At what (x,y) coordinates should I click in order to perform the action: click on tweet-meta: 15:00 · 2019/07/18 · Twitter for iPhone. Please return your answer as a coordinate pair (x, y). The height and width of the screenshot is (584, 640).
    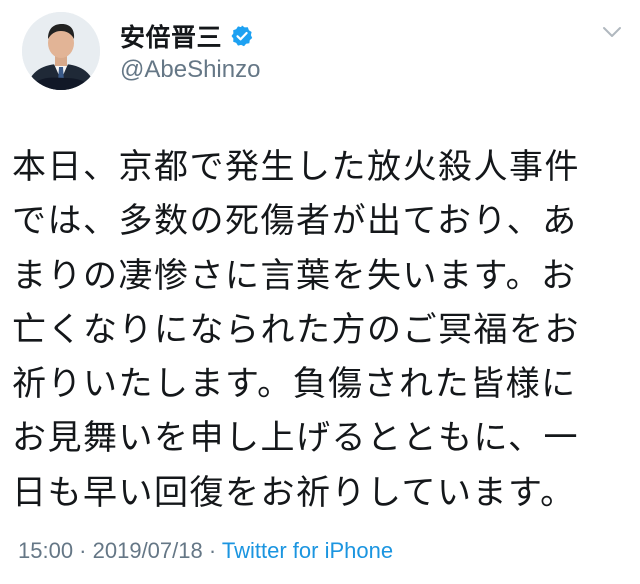
    Looking at the image, I should click on (205, 551).